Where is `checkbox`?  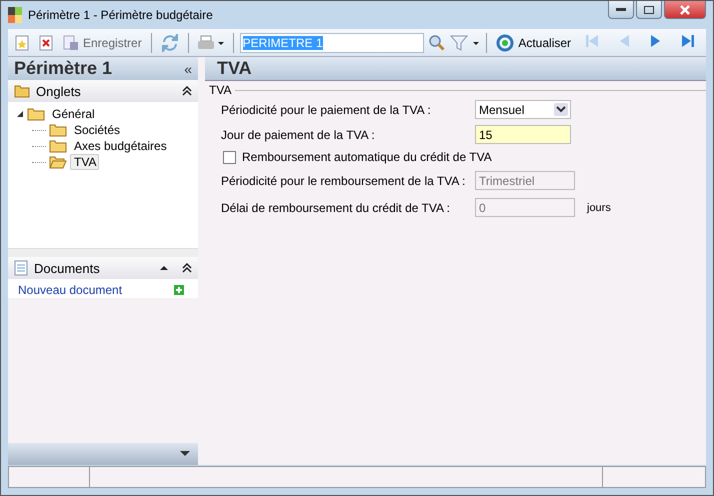
checkbox is located at coordinates (229, 157).